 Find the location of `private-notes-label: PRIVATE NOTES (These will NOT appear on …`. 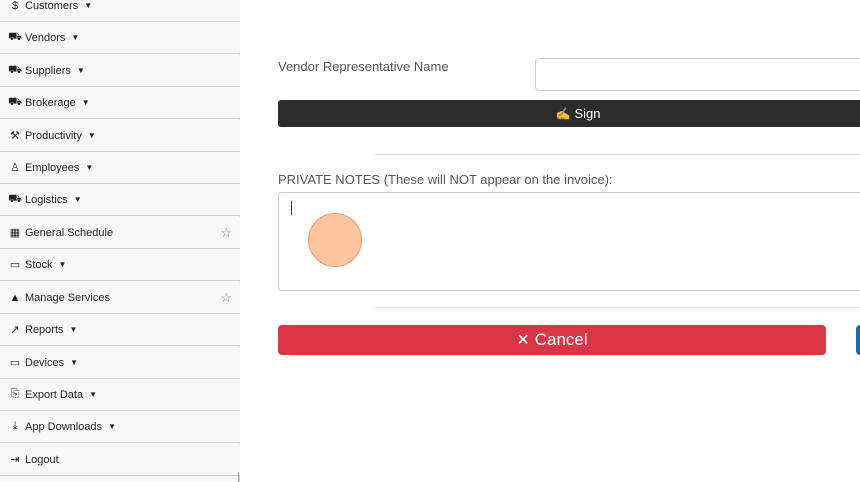

private-notes-label: PRIVATE NOTES (These will NOT appear on … is located at coordinates (445, 179).